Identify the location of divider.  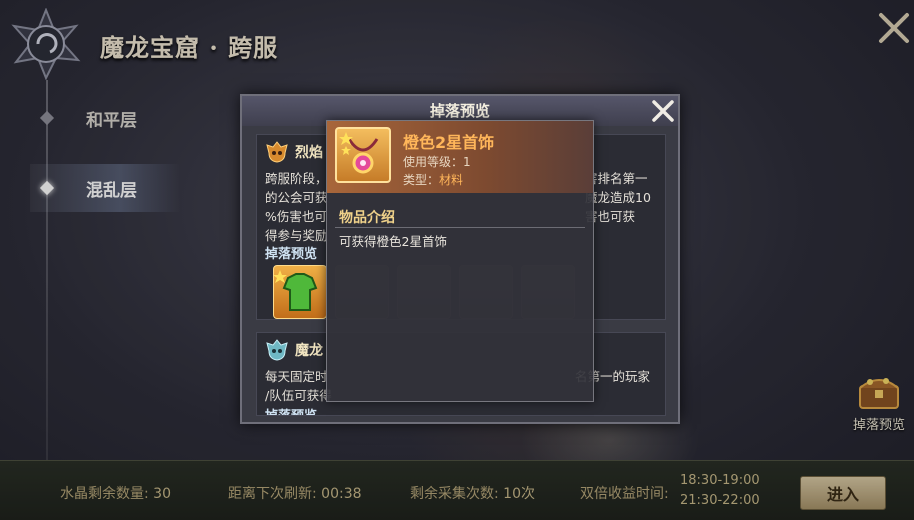
(460, 227).